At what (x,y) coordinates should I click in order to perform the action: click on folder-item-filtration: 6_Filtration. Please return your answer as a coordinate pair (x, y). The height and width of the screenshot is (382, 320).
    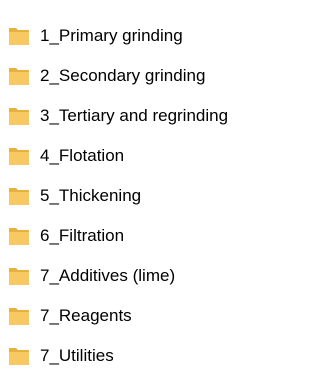
    Looking at the image, I should click on (158, 236).